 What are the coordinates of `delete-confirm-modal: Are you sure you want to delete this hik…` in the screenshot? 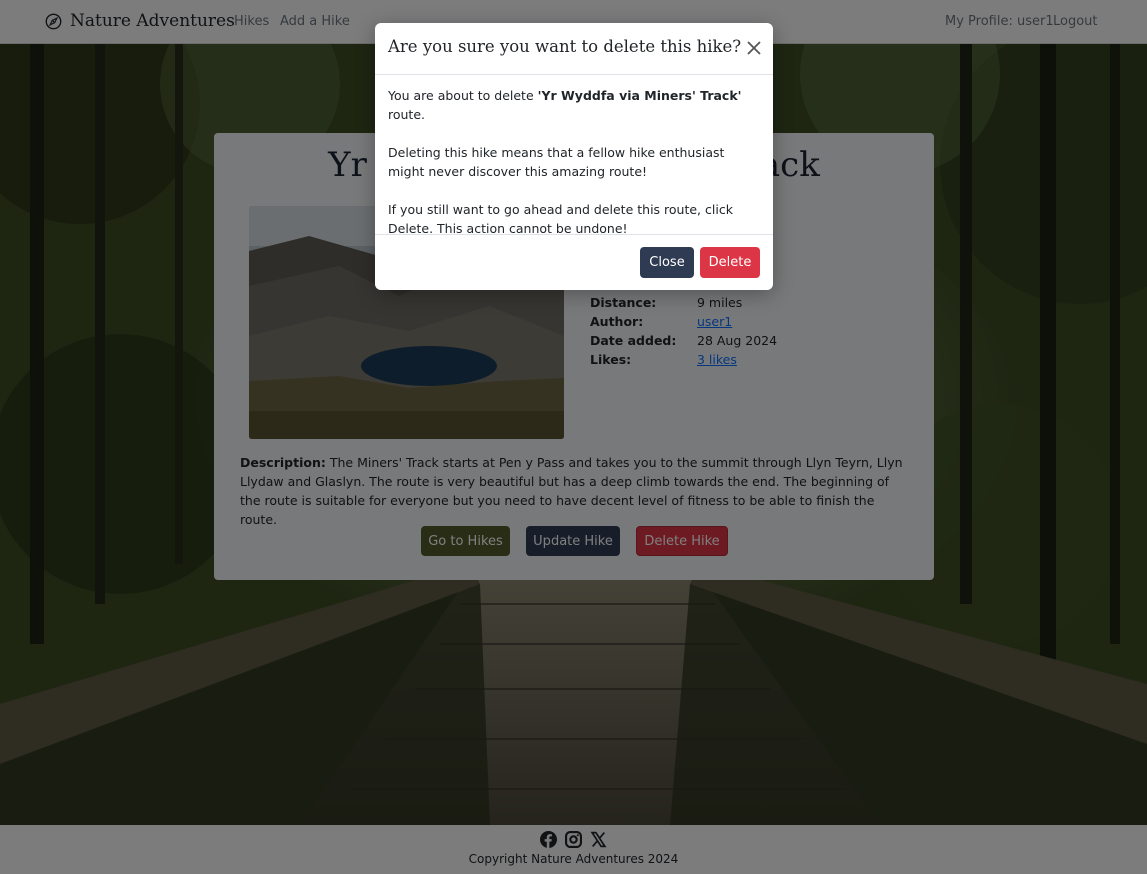 It's located at (574, 156).